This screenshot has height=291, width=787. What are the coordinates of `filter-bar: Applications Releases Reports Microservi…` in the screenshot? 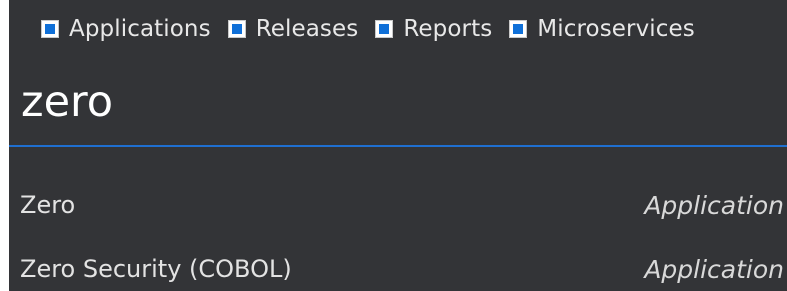 It's located at (368, 29).